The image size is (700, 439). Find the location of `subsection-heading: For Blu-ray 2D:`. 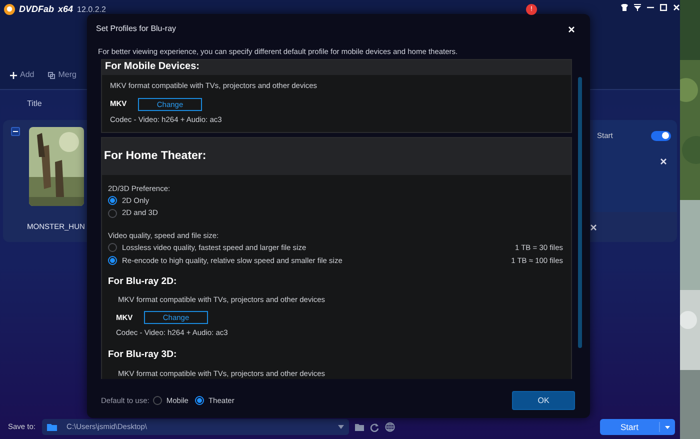

subsection-heading: For Blu-ray 2D: is located at coordinates (143, 281).